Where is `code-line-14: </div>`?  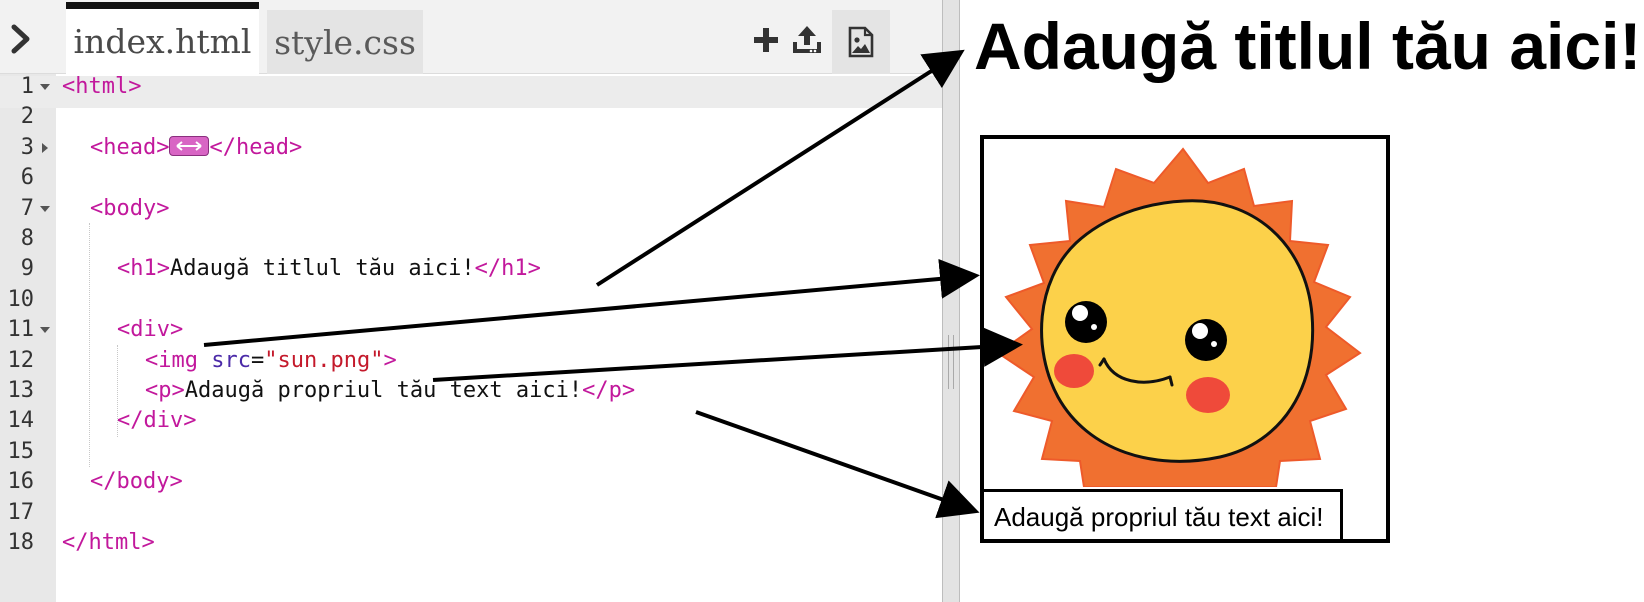
code-line-14: </div> is located at coordinates (156, 421).